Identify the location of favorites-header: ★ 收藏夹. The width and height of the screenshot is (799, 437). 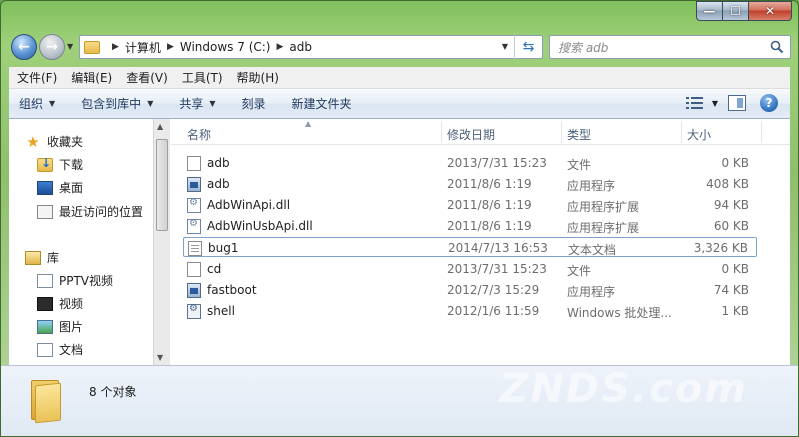
(54, 141).